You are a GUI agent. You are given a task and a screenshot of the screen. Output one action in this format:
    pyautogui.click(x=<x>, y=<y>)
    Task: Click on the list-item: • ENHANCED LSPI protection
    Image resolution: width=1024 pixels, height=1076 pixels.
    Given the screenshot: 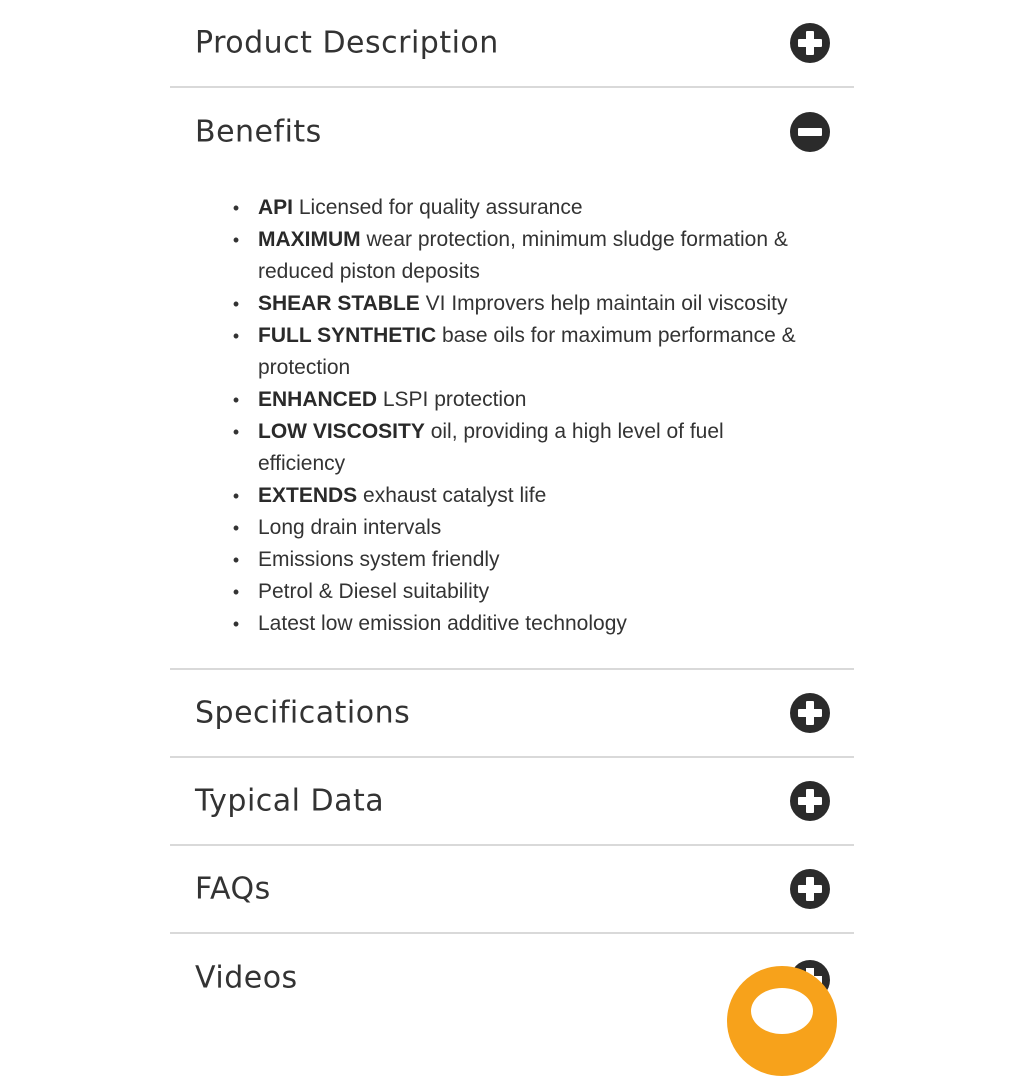 What is the action you would take?
    pyautogui.click(x=530, y=400)
    